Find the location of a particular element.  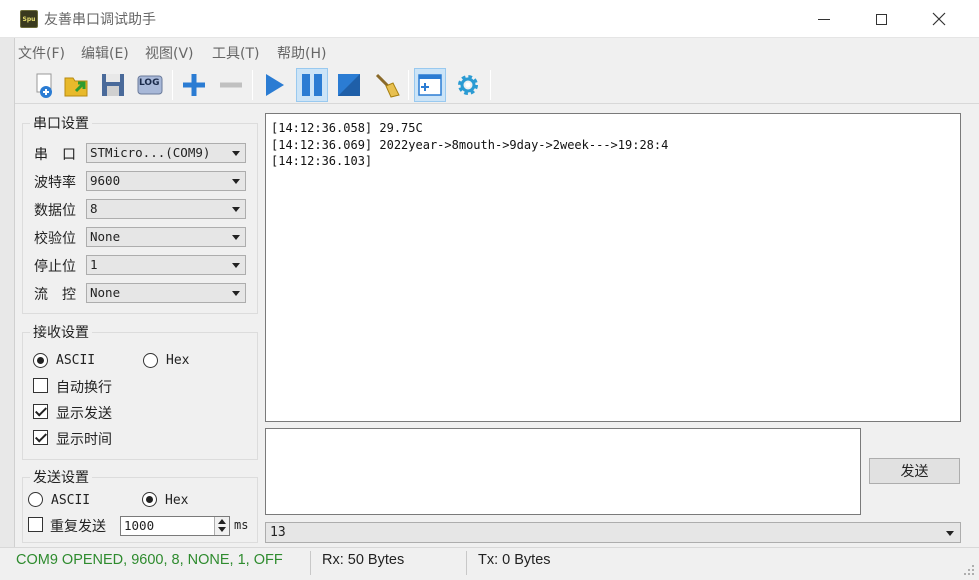

open-button is located at coordinates (76, 85).